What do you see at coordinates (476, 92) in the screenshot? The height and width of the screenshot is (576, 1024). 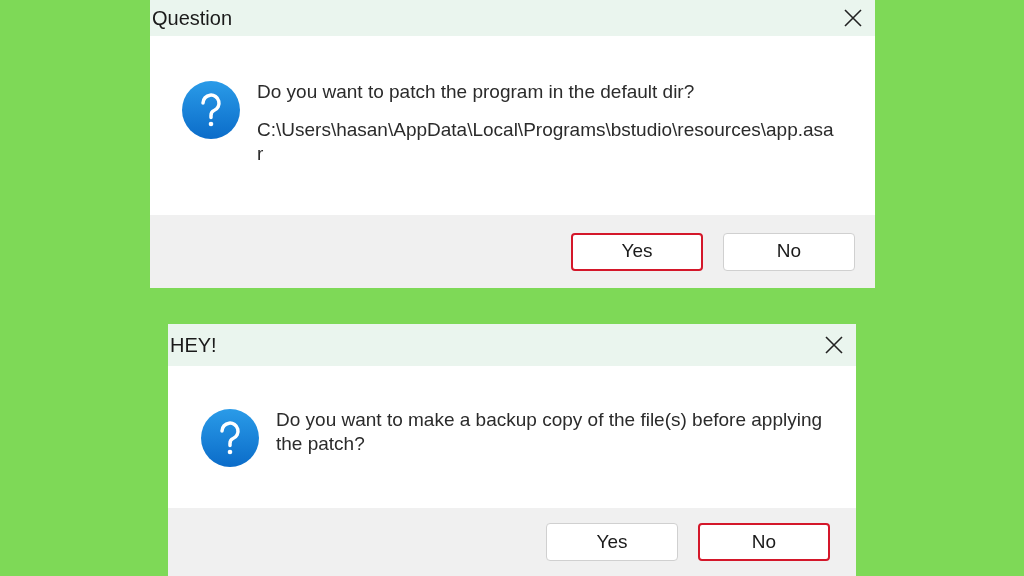 I see `message-text: Do you want to patch the program in the default dir?` at bounding box center [476, 92].